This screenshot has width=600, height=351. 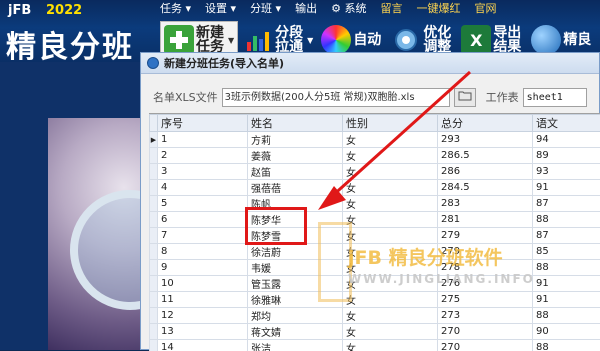 I want to click on table-row: 7陈梦雪女27987, so click(x=375, y=236).